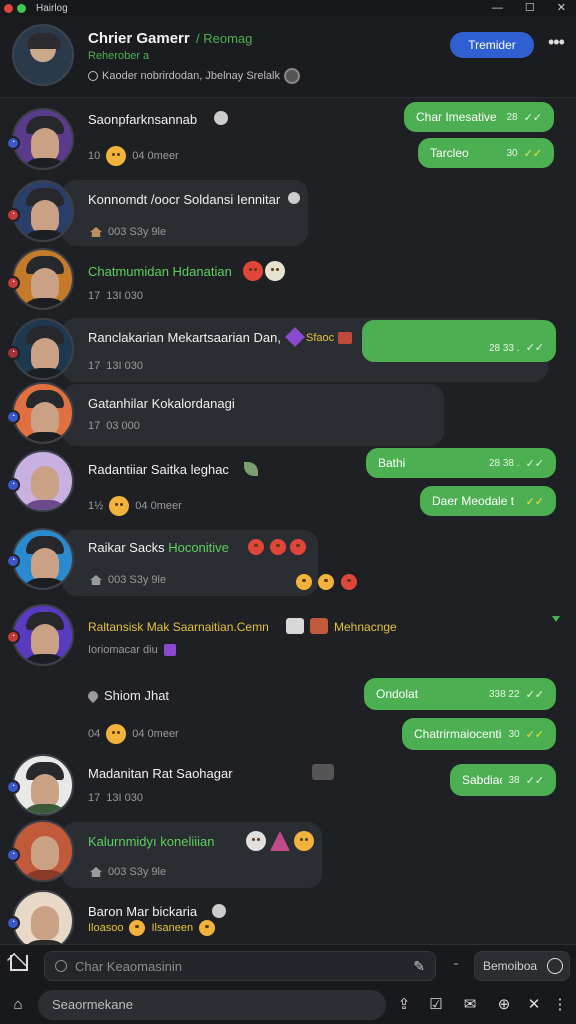 The height and width of the screenshot is (1024, 576). What do you see at coordinates (8, 8) in the screenshot?
I see `close-dot-icon` at bounding box center [8, 8].